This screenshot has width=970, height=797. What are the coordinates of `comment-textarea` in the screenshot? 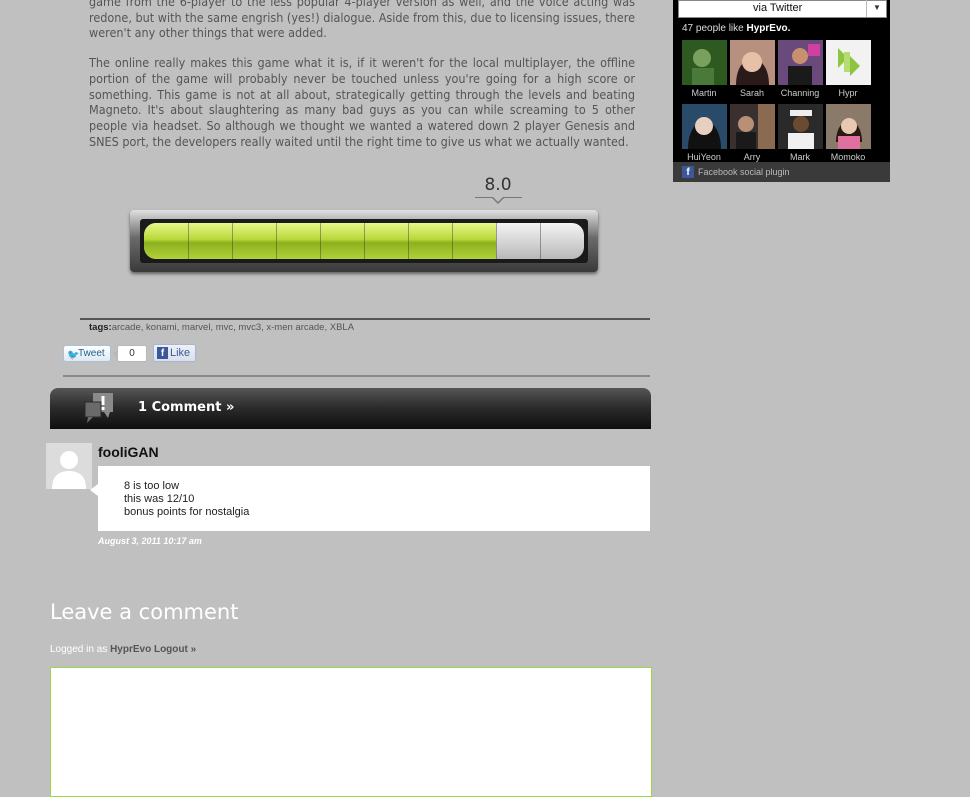 It's located at (351, 732).